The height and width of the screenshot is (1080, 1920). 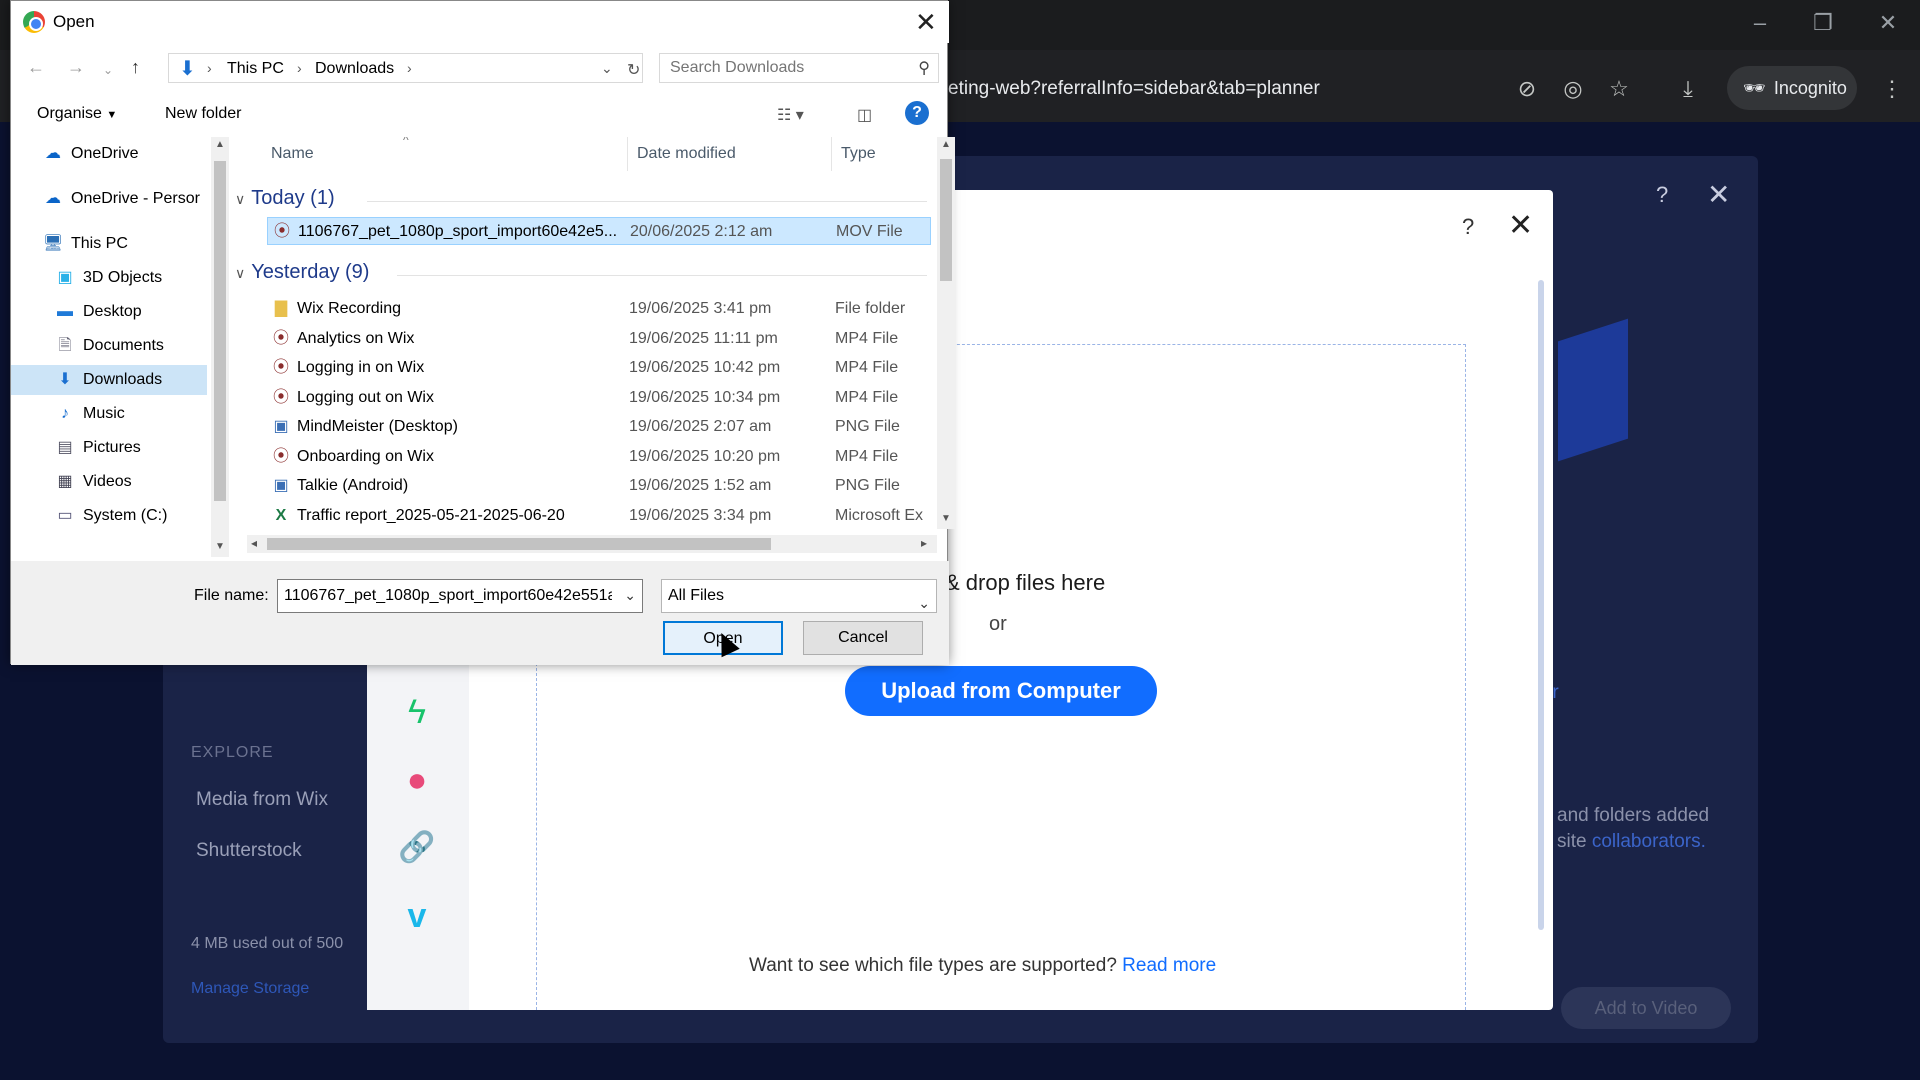 What do you see at coordinates (926, 22) in the screenshot?
I see `dialog-close-icon: ✕` at bounding box center [926, 22].